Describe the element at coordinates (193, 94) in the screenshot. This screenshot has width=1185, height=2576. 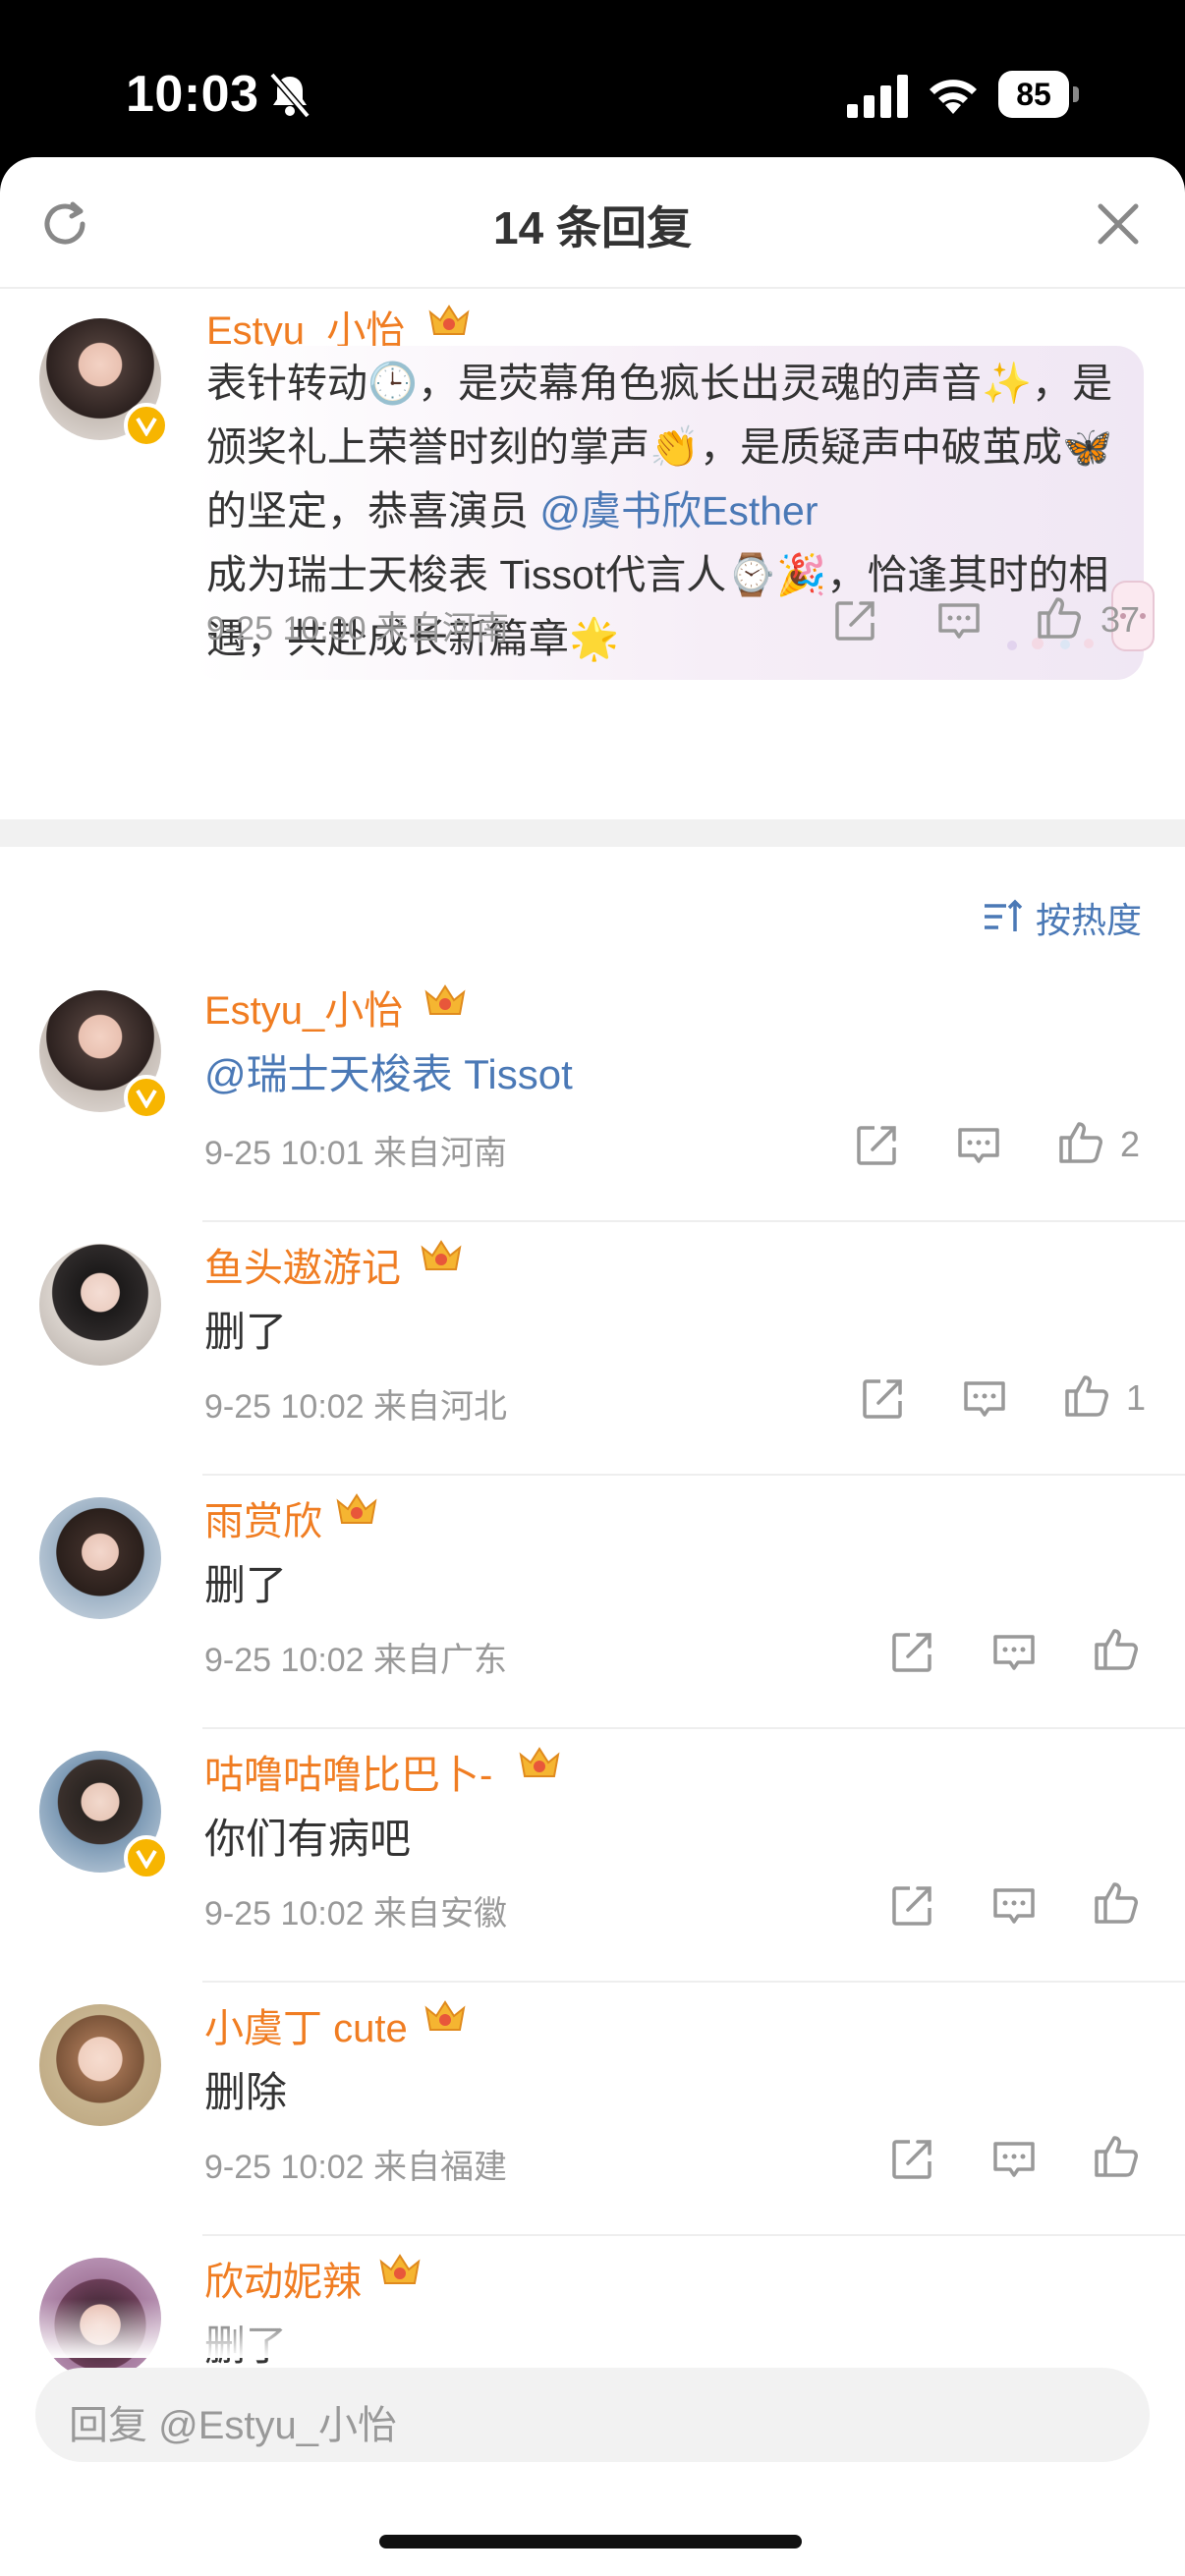
I see `status-time: 10:03` at that location.